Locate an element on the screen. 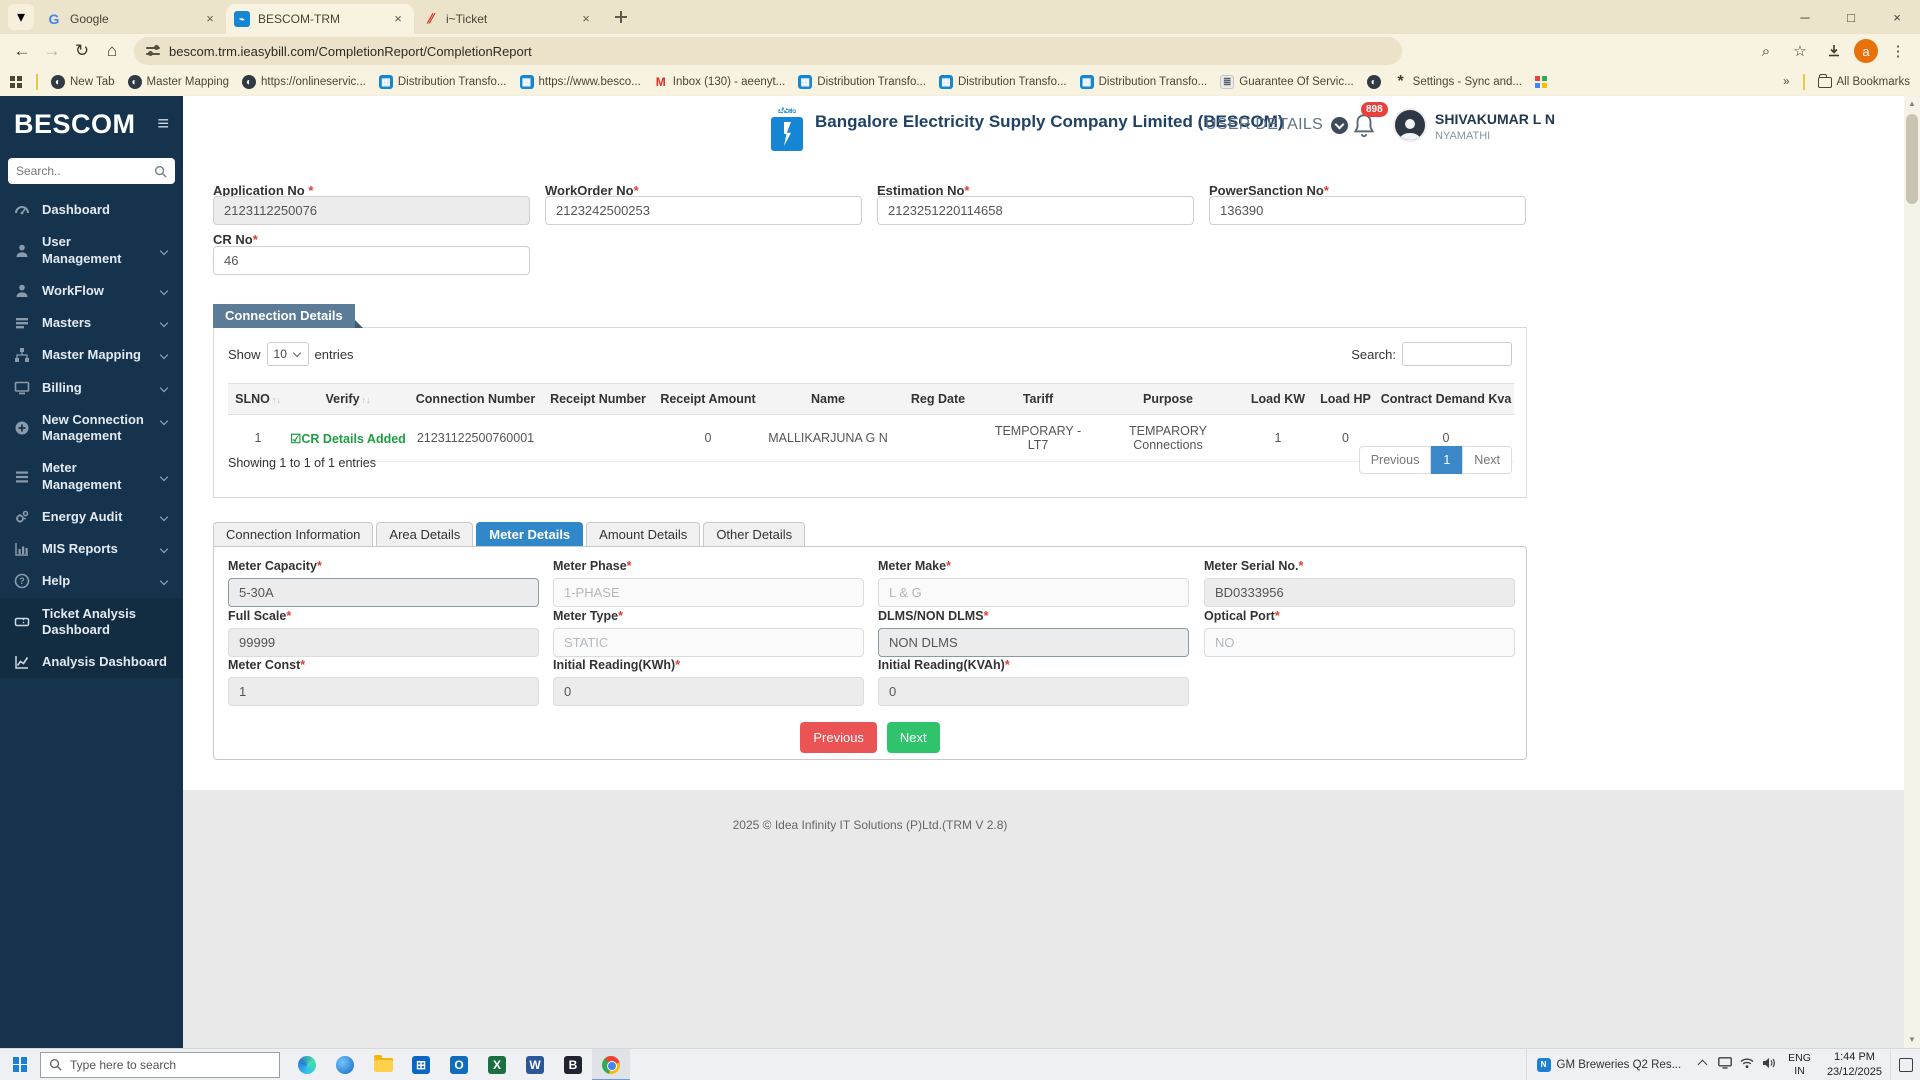 The height and width of the screenshot is (1080, 1920). b-app-icon: B is located at coordinates (573, 1064).